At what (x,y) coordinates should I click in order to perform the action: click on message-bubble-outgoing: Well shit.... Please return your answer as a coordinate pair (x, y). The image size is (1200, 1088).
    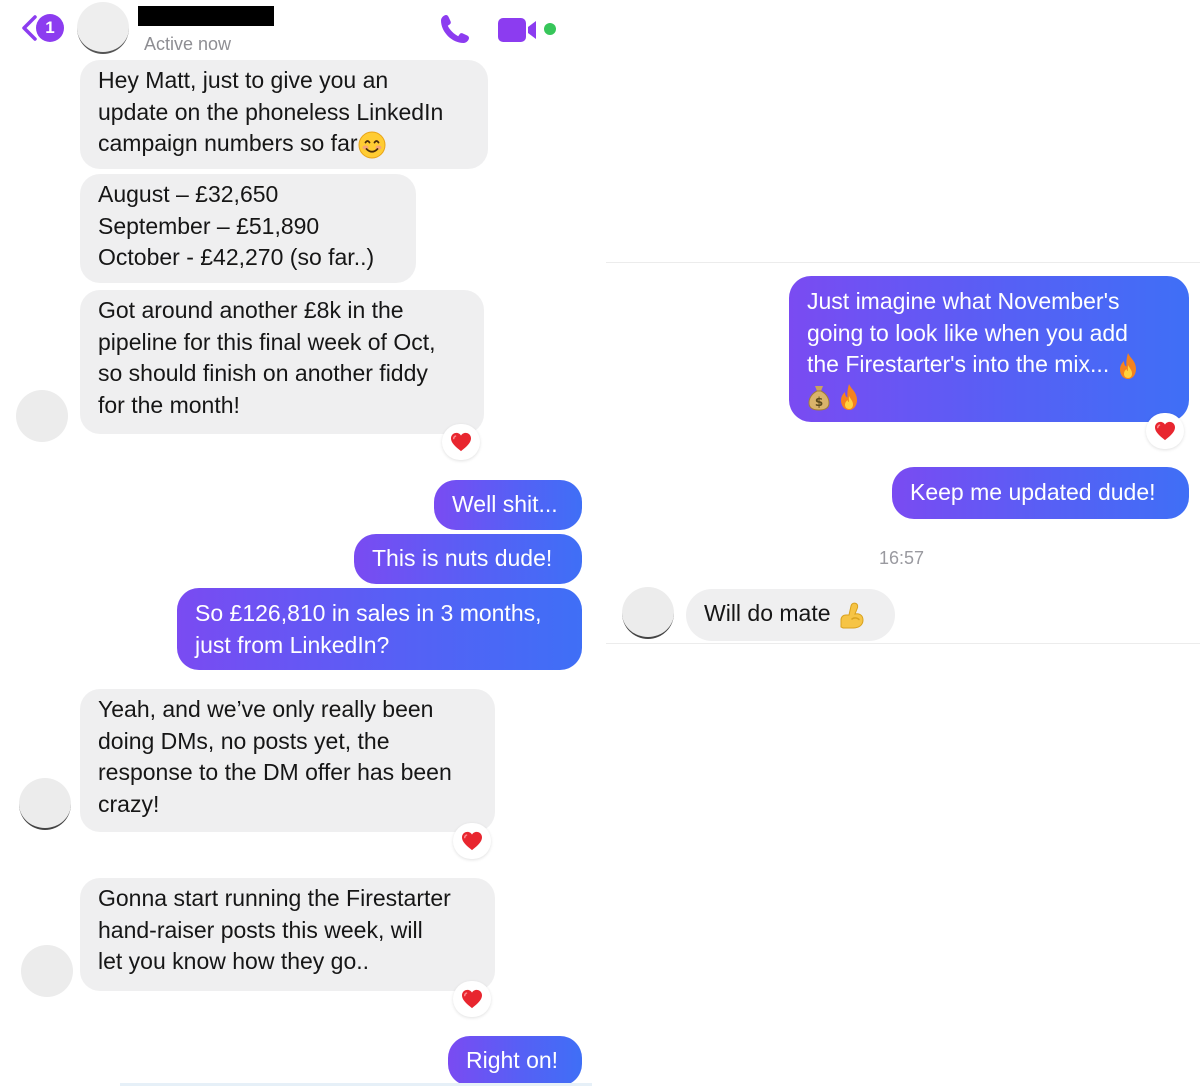
    Looking at the image, I should click on (508, 505).